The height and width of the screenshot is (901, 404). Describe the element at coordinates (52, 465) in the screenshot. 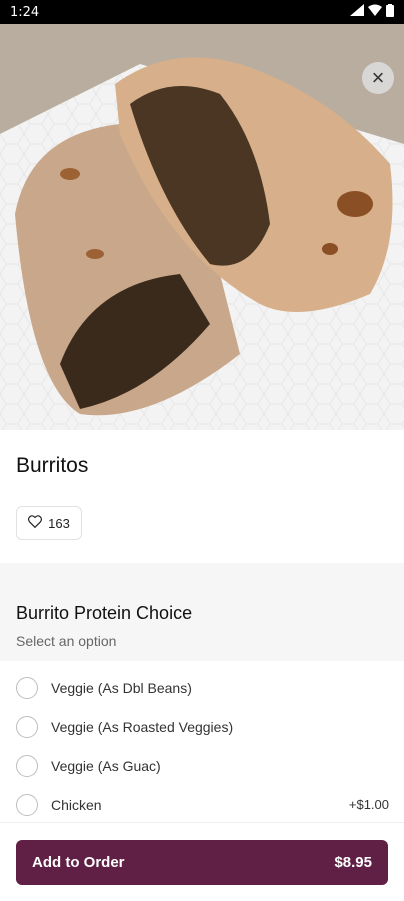

I see `item-title: Burritos` at that location.